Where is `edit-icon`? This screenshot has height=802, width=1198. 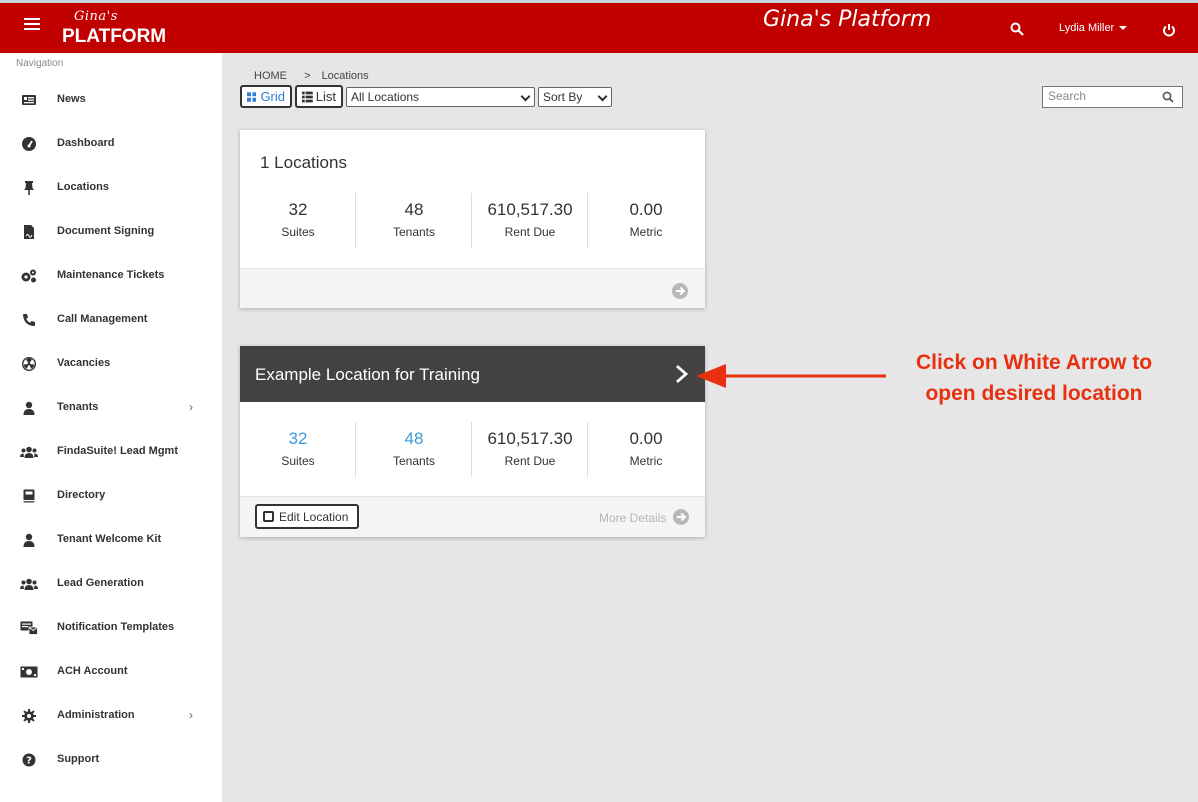 edit-icon is located at coordinates (268, 516).